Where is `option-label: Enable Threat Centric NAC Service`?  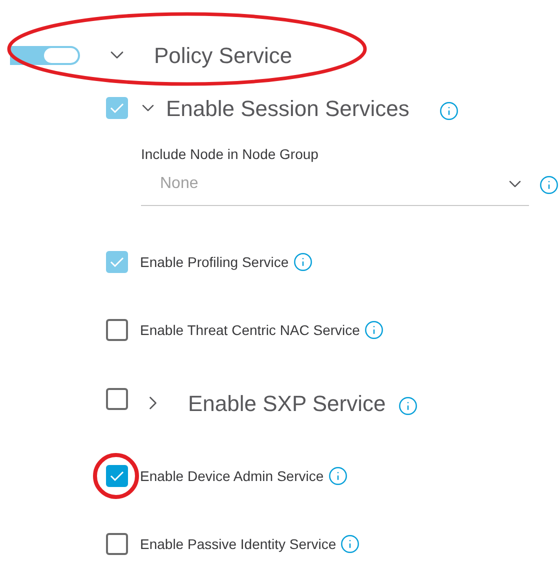
option-label: Enable Threat Centric NAC Service is located at coordinates (250, 330).